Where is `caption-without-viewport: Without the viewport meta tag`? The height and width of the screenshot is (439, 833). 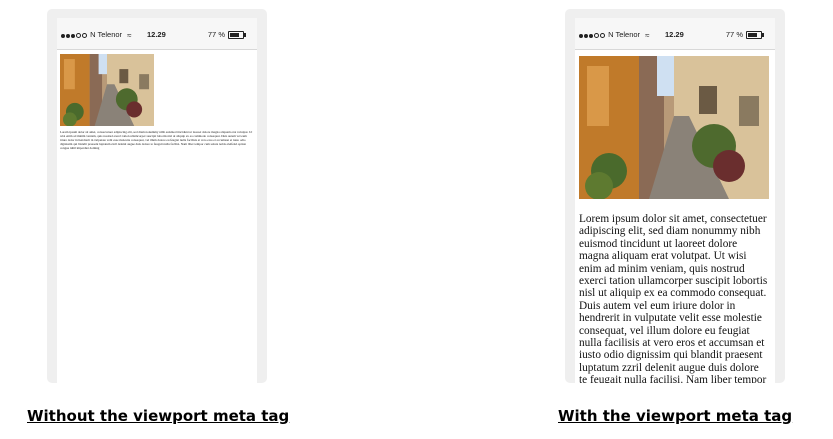
caption-without-viewport: Without the viewport meta tag is located at coordinates (158, 416).